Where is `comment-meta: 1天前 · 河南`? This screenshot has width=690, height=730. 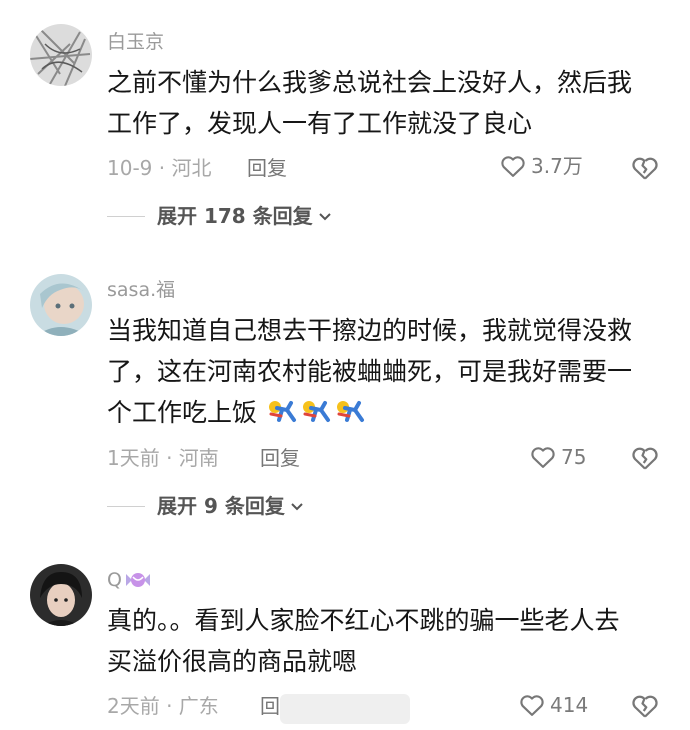 comment-meta: 1天前 · 河南 is located at coordinates (163, 458).